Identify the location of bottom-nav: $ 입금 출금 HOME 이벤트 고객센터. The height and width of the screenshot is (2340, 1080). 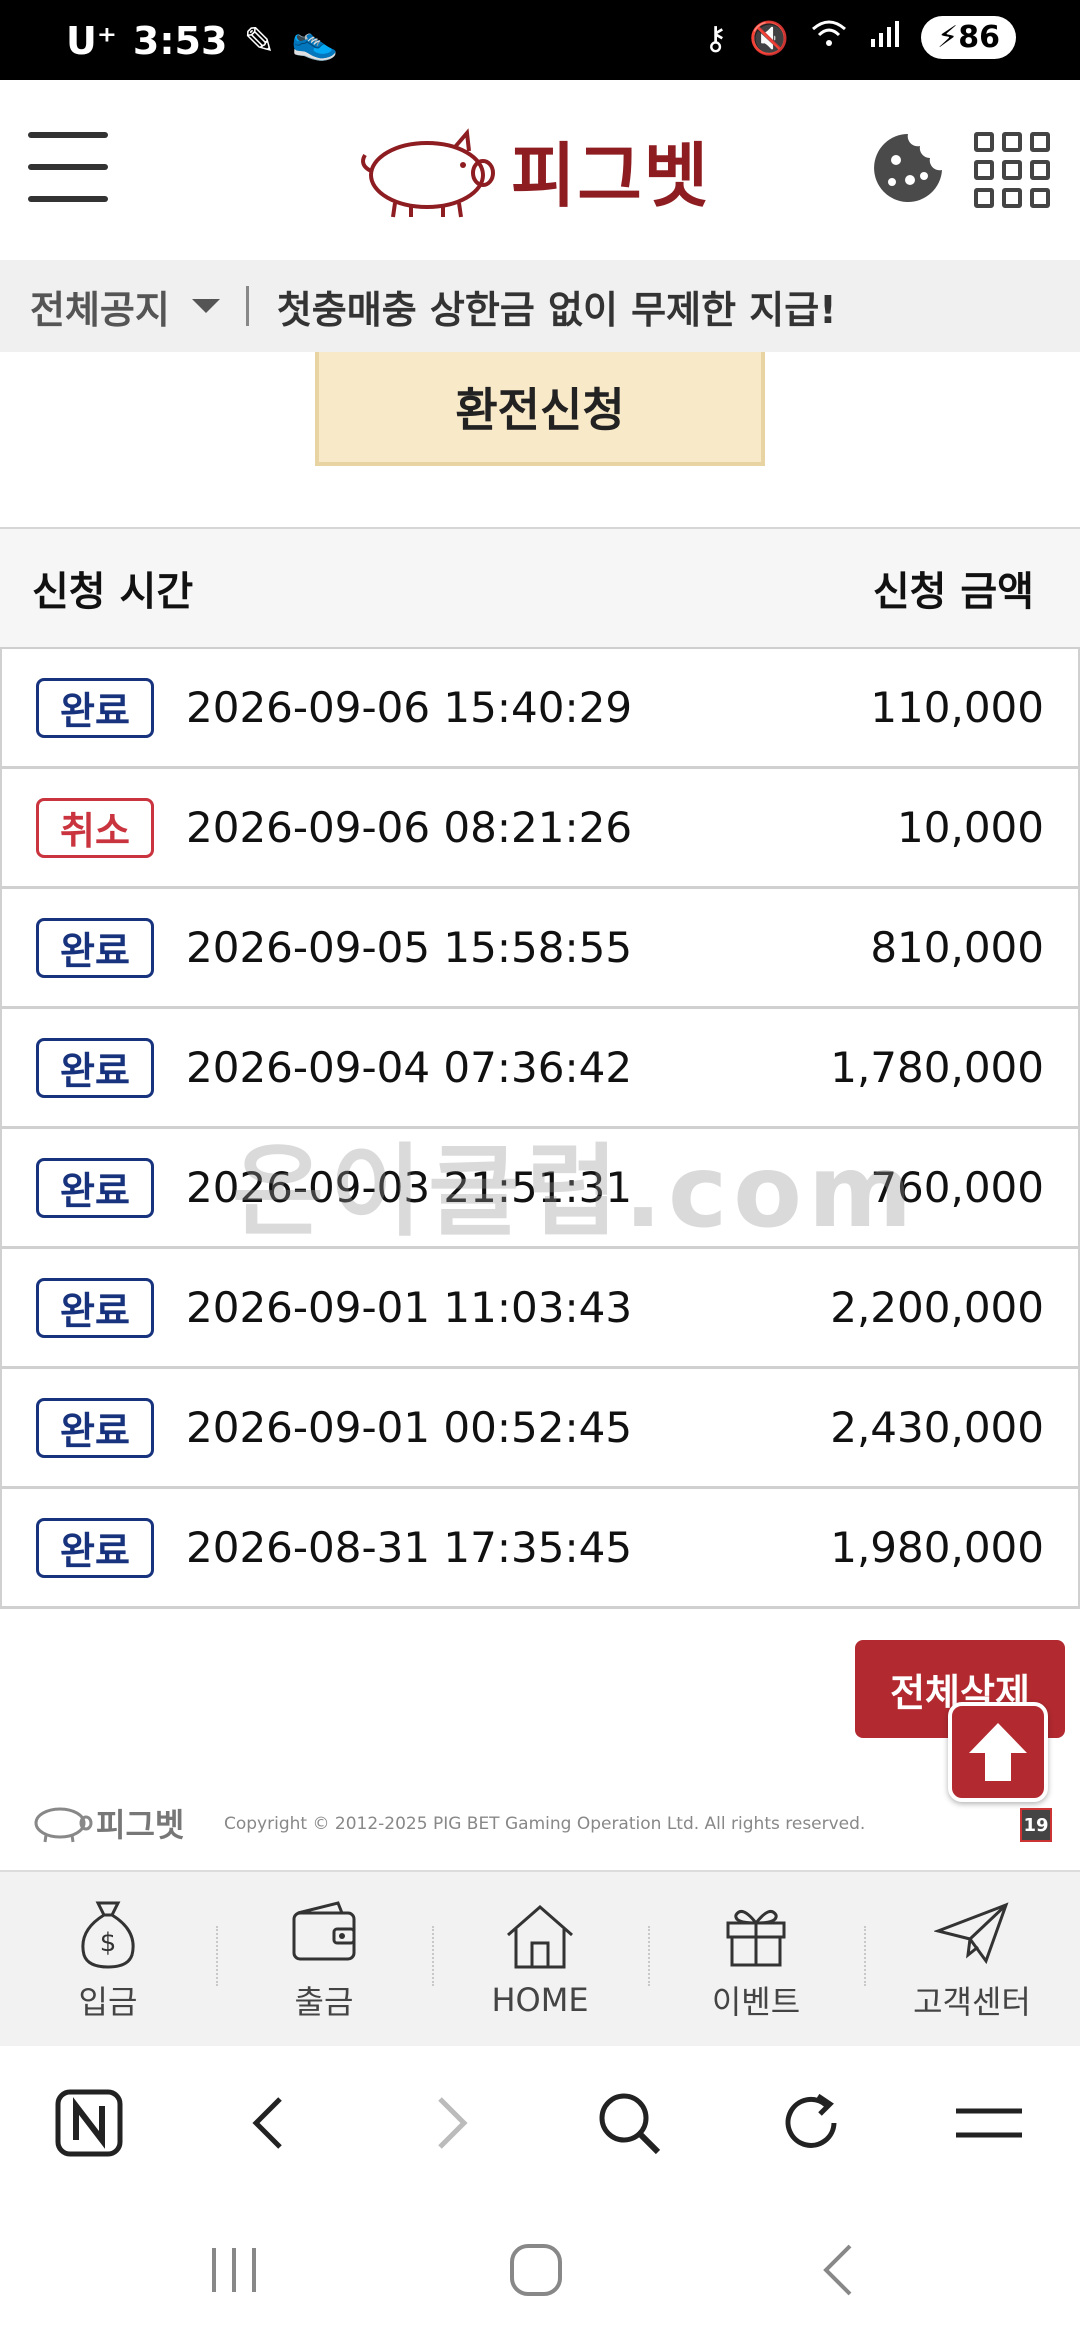
(540, 1958).